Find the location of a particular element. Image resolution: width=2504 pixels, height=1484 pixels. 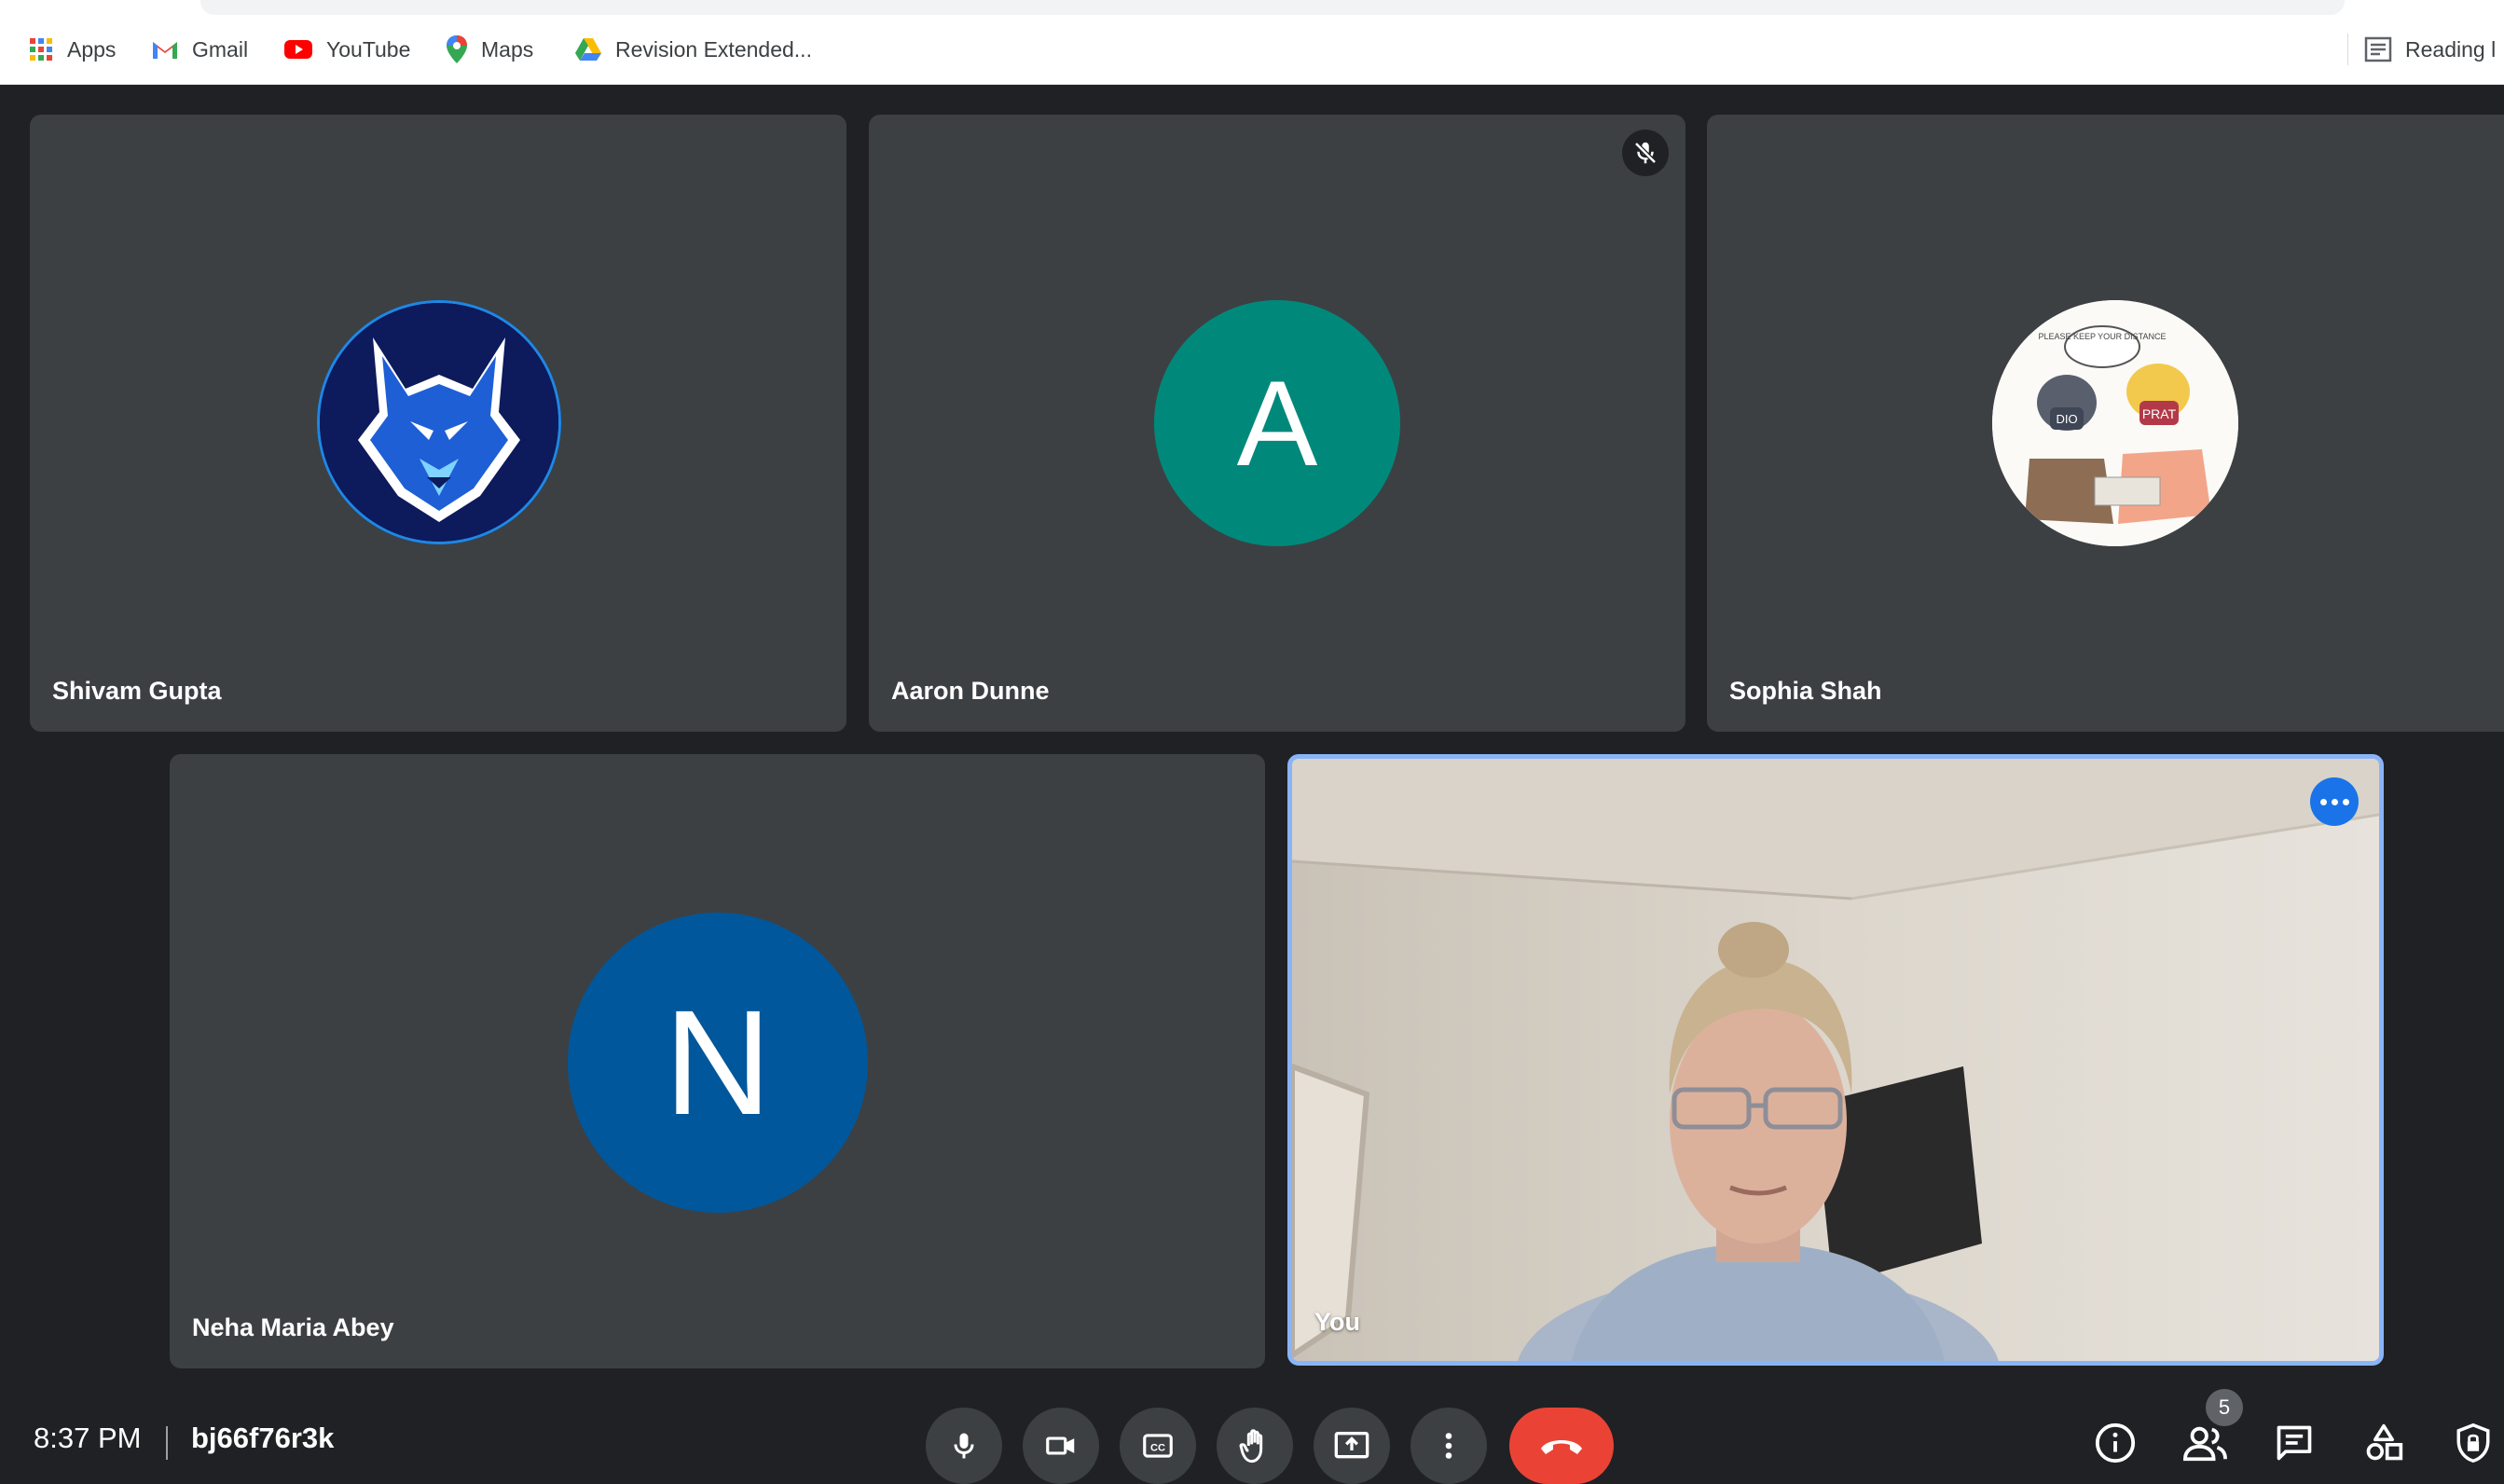

bookmark-youtube: YouTube is located at coordinates (346, 49).